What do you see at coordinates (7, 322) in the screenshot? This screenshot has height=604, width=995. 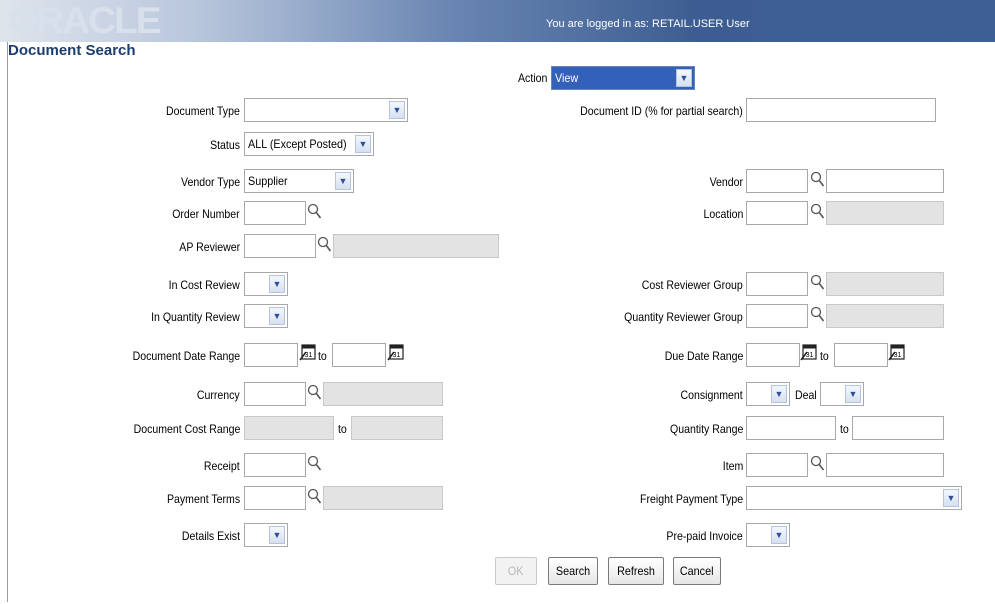 I see `left-border` at bounding box center [7, 322].